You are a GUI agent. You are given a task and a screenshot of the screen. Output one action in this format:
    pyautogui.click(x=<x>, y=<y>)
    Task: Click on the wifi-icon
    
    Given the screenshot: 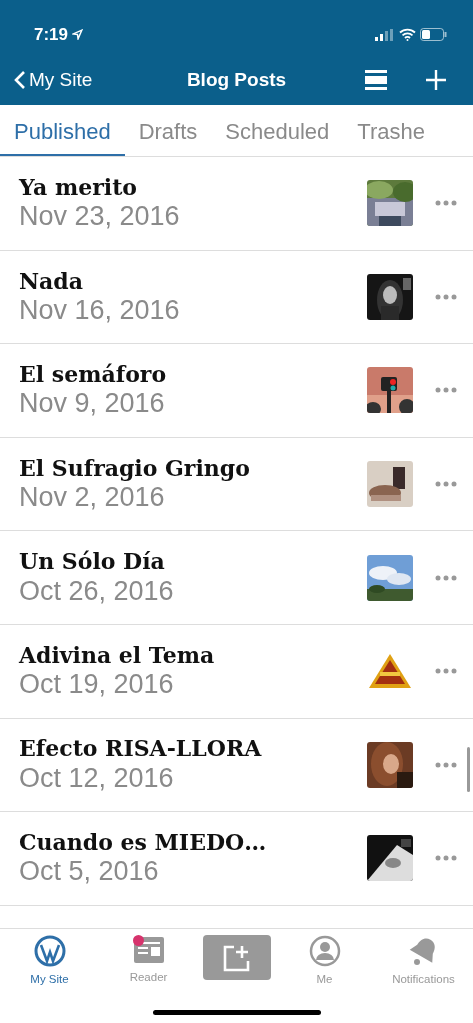 What is the action you would take?
    pyautogui.click(x=407, y=34)
    